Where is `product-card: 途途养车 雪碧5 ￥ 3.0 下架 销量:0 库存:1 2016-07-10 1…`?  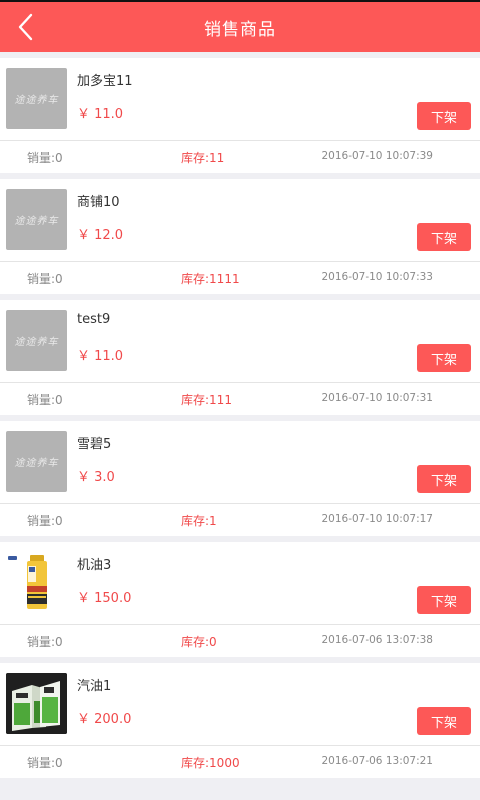
product-card: 途途养车 雪碧5 ￥ 3.0 下架 销量:0 库存:1 2016-07-10 1… is located at coordinates (240, 478).